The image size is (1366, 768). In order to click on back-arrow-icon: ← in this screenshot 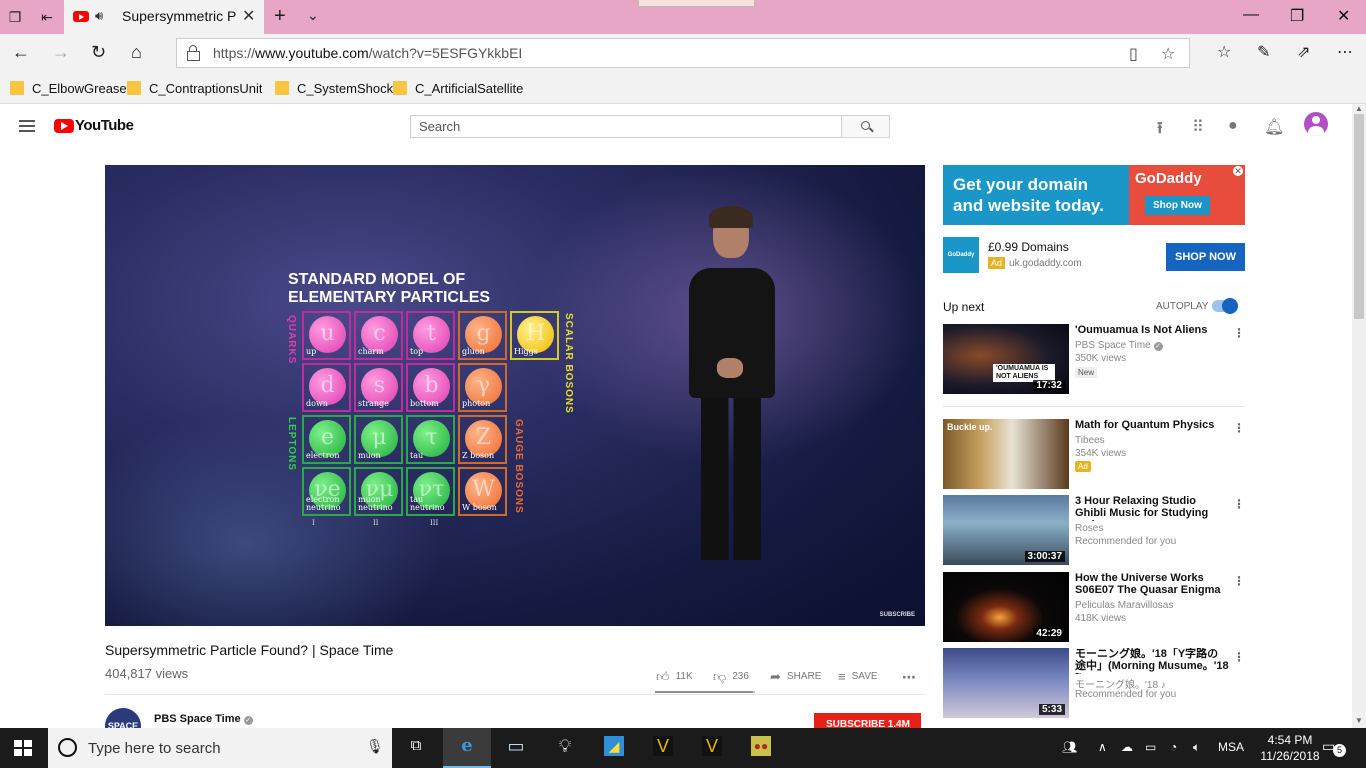, I will do `click(21, 52)`.